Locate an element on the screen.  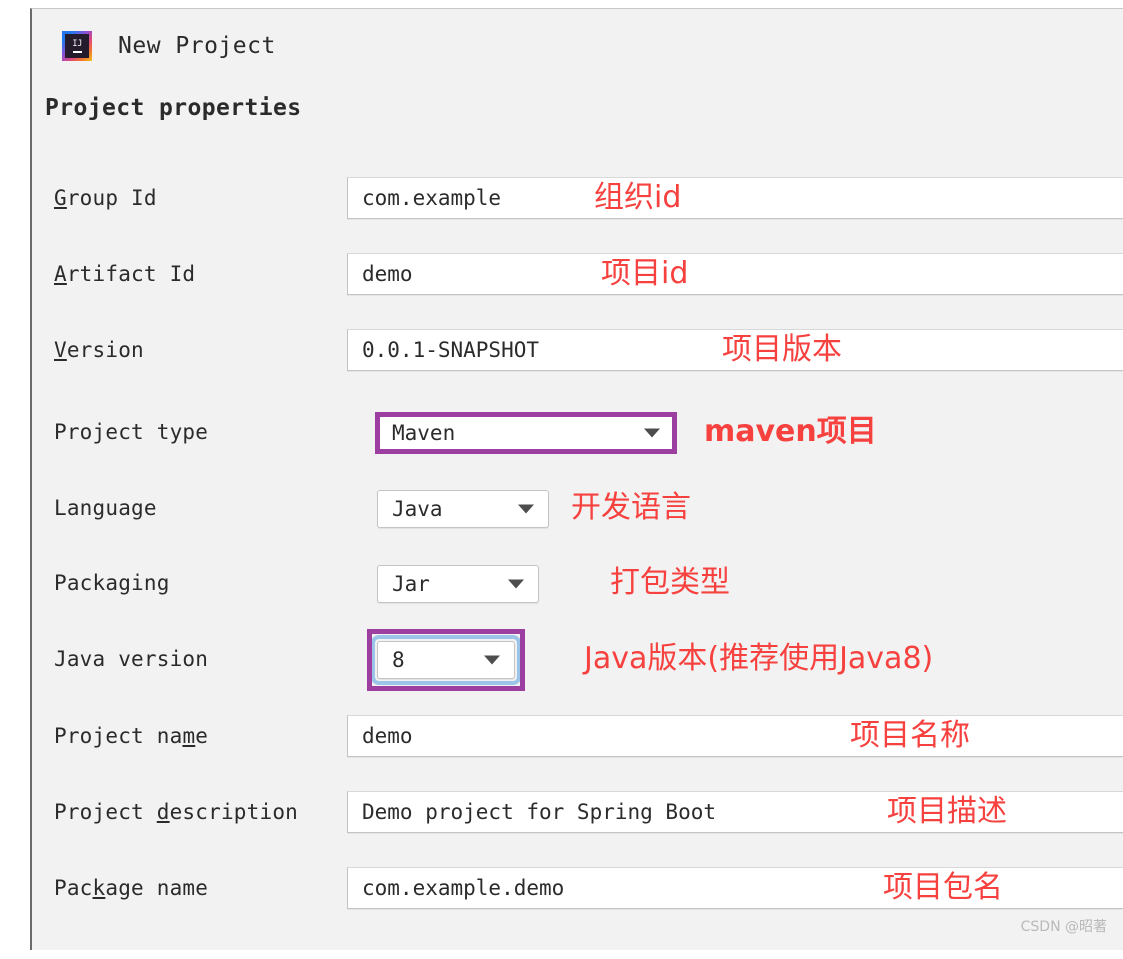
field-label: Version is located at coordinates (99, 350).